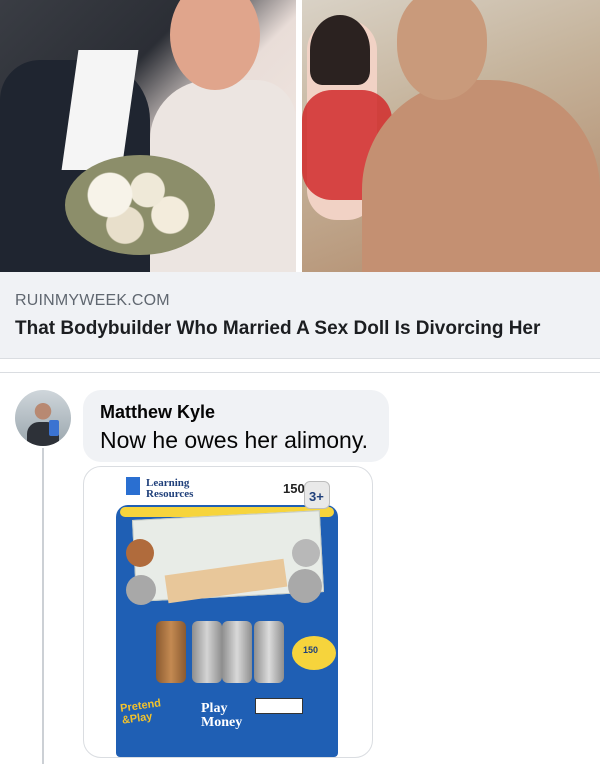 The height and width of the screenshot is (764, 600). What do you see at coordinates (305, 586) in the screenshot?
I see `coin-half` at bounding box center [305, 586].